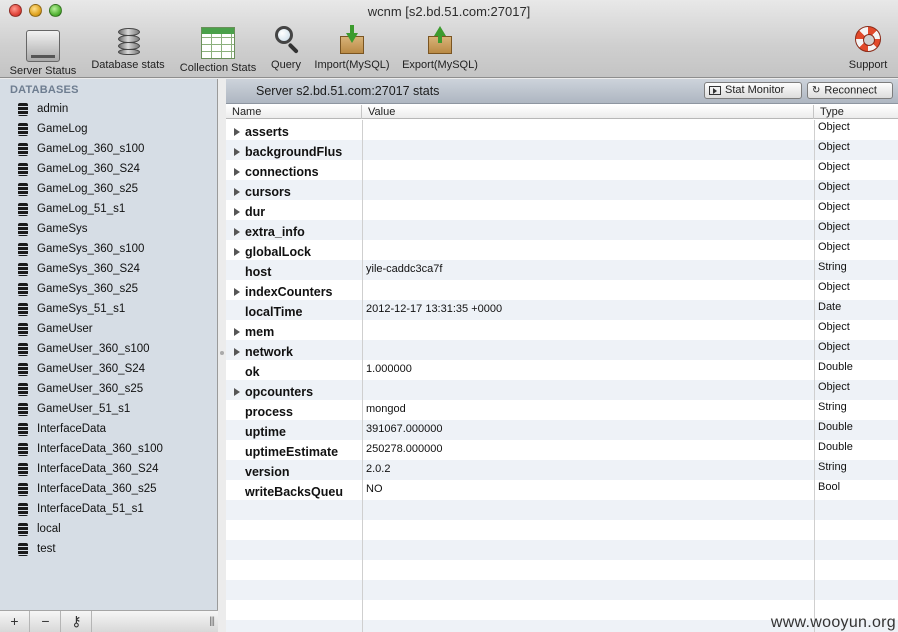 The image size is (898, 632). I want to click on table-row: indexCounters Object, so click(562, 290).